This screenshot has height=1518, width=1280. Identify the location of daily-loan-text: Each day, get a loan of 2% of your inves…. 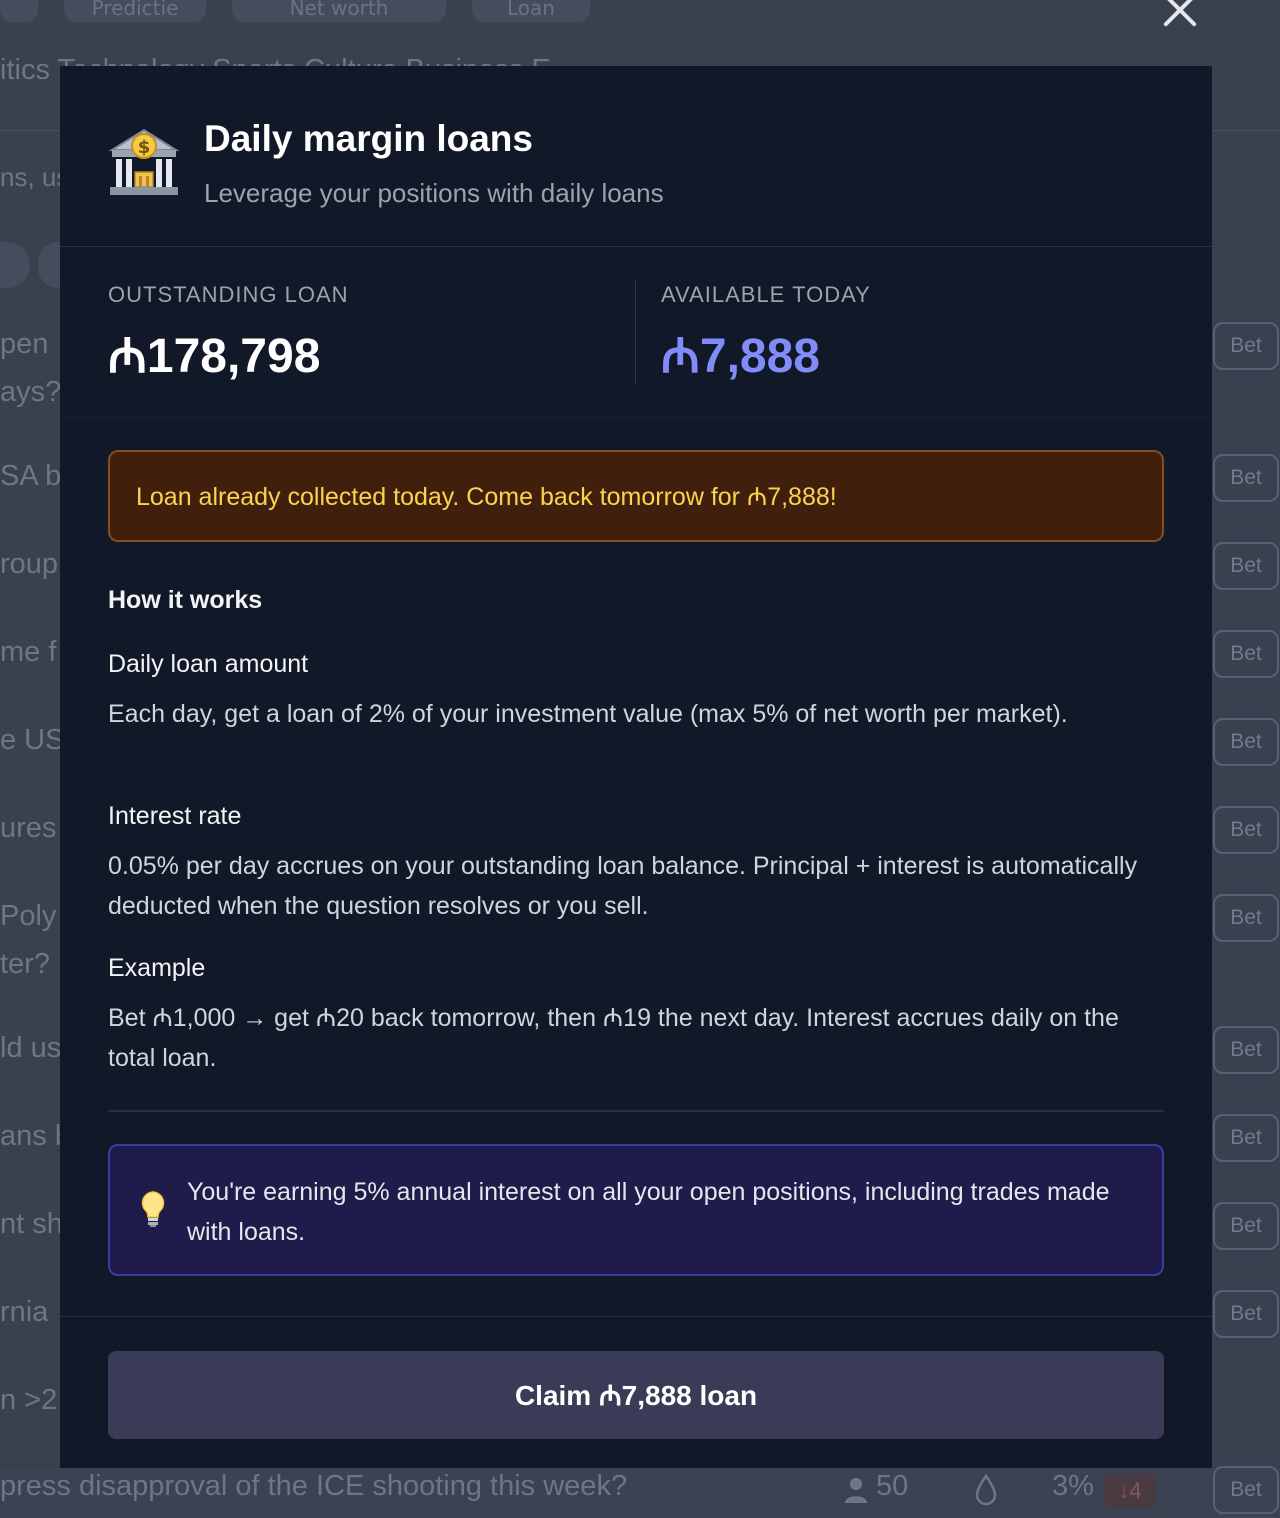
(588, 714).